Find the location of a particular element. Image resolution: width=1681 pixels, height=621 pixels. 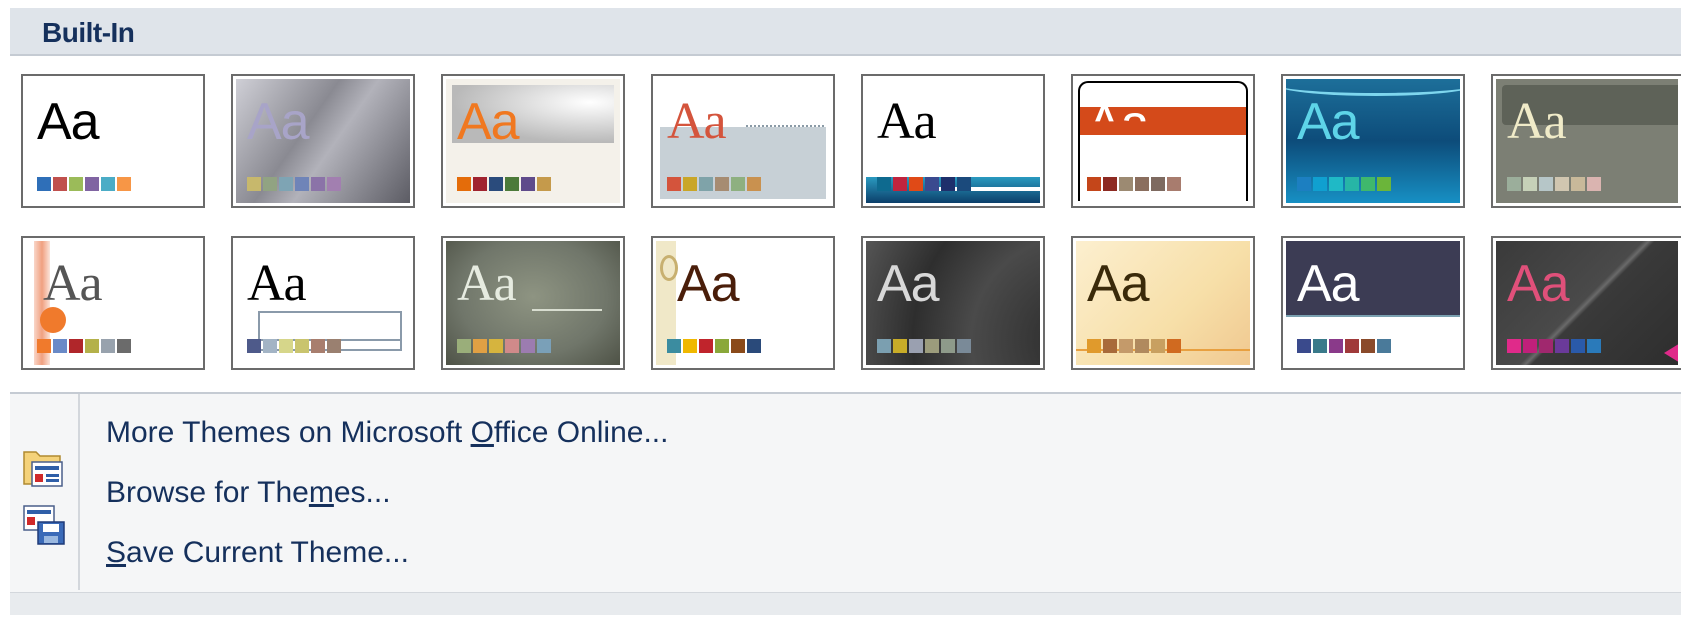

theme-thumbnail-opulent: Aa is located at coordinates (743, 303).